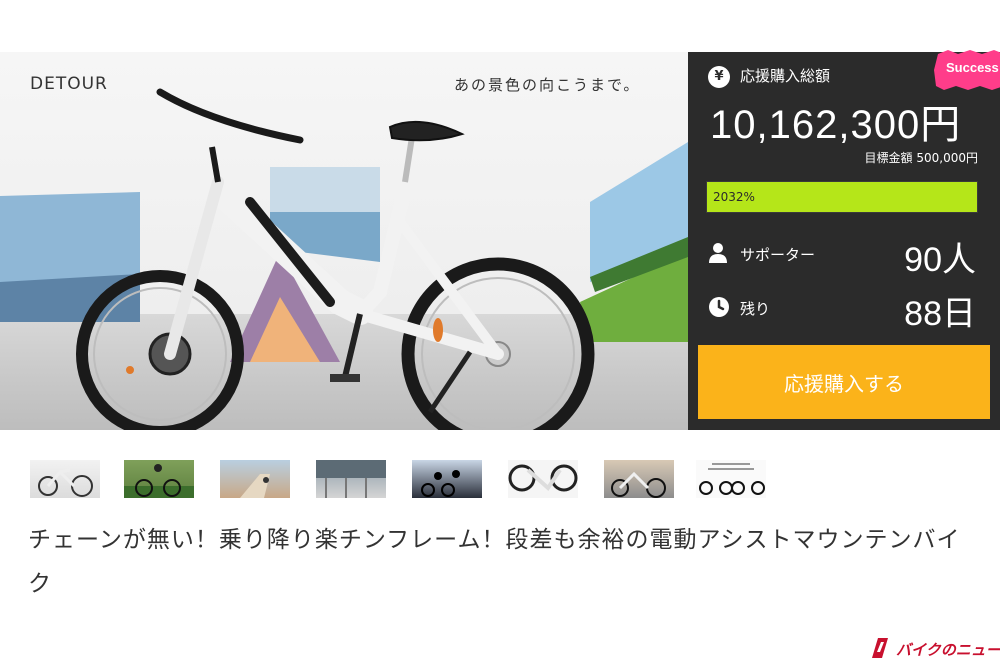  What do you see at coordinates (734, 197) in the screenshot?
I see `progress-percent: 2032%` at bounding box center [734, 197].